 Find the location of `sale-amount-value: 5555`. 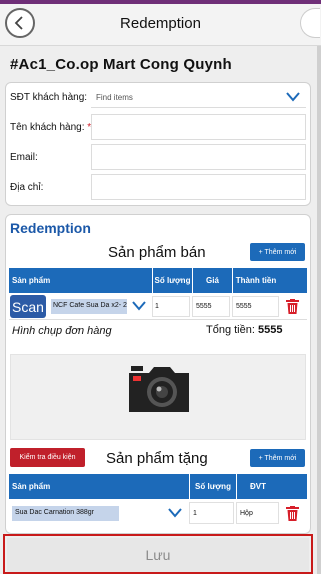

sale-amount-value: 5555 is located at coordinates (244, 306).